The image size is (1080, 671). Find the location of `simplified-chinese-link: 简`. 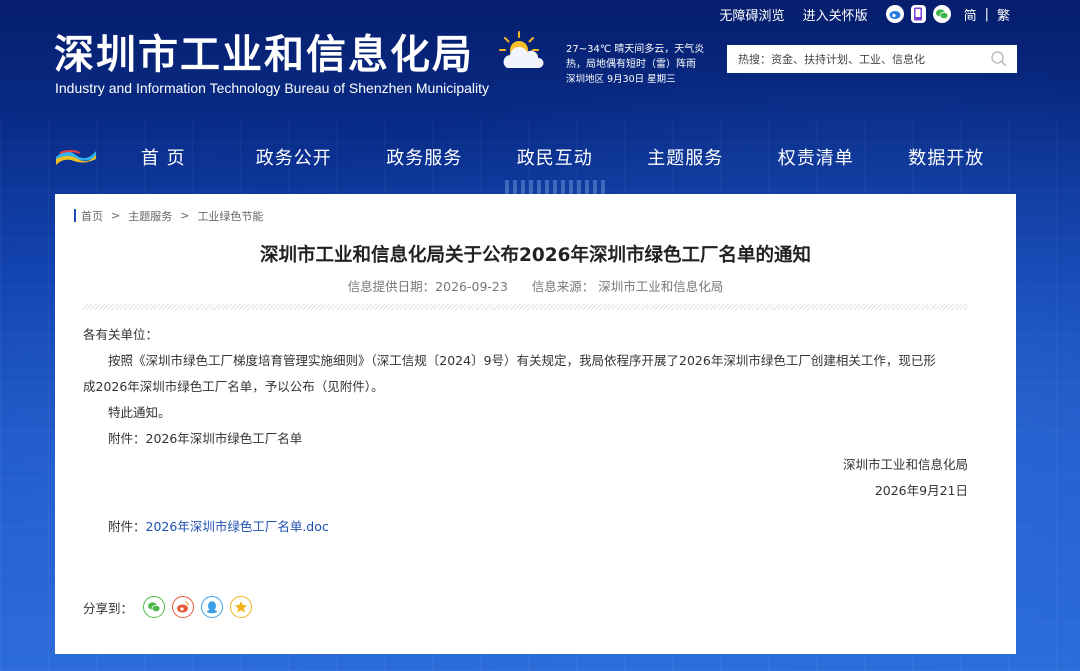

simplified-chinese-link: 简 is located at coordinates (970, 14).